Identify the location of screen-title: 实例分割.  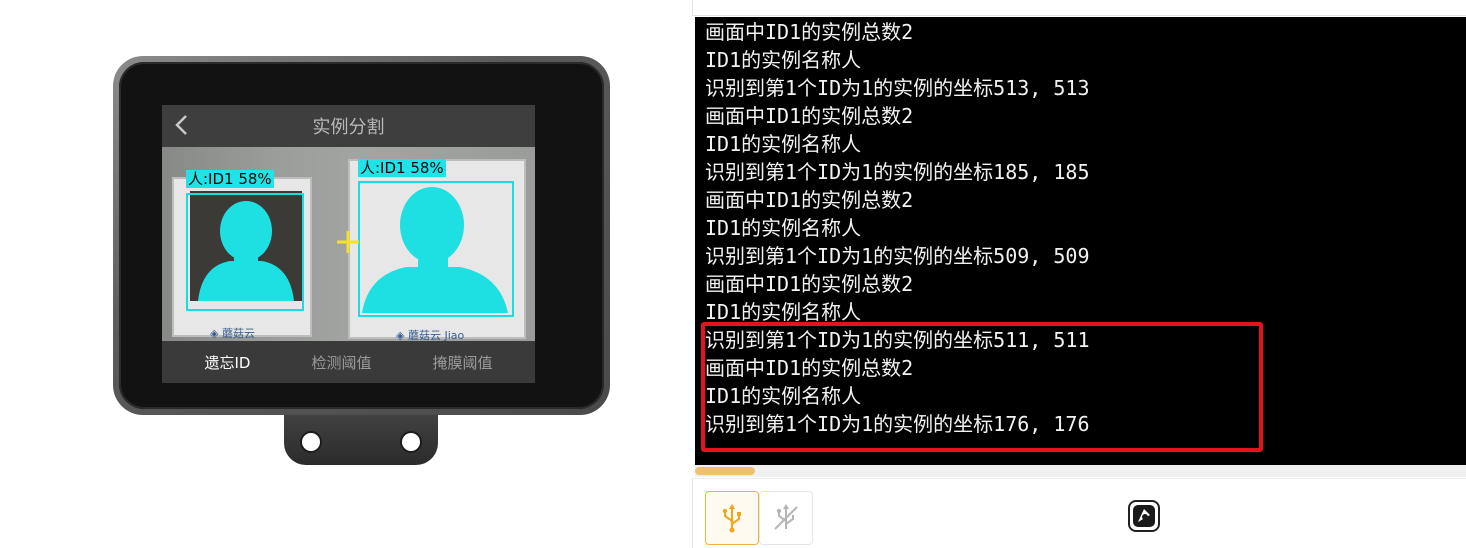
(348, 127).